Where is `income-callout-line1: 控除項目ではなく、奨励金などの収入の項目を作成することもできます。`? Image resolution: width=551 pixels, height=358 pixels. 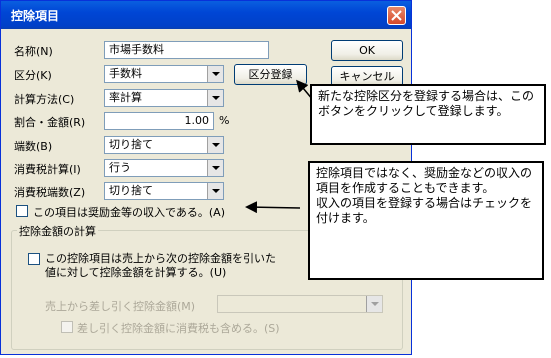 income-callout-line1: 控除項目ではなく、奨励金などの収入の項目を作成することもできます。 is located at coordinates (424, 180).